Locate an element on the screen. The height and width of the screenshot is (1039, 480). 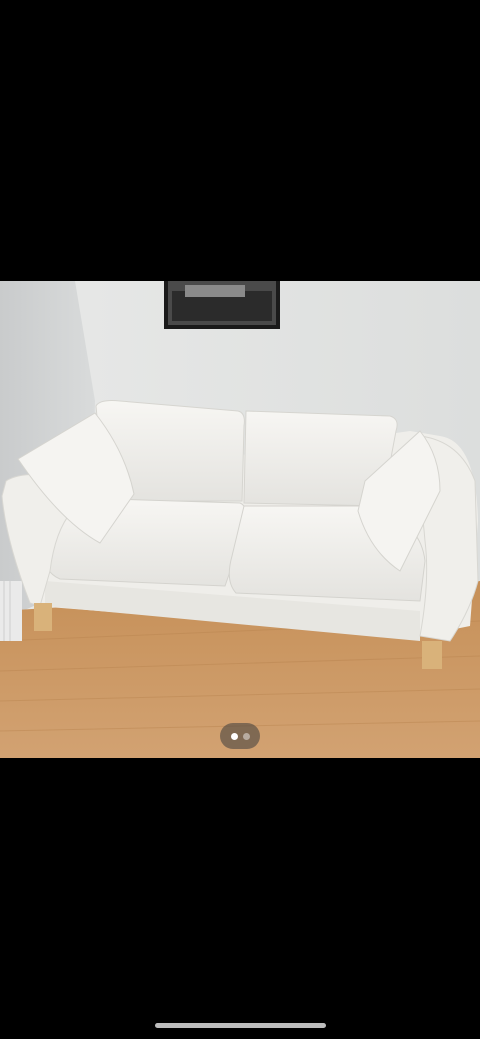
image-pagination-indicator is located at coordinates (240, 736).